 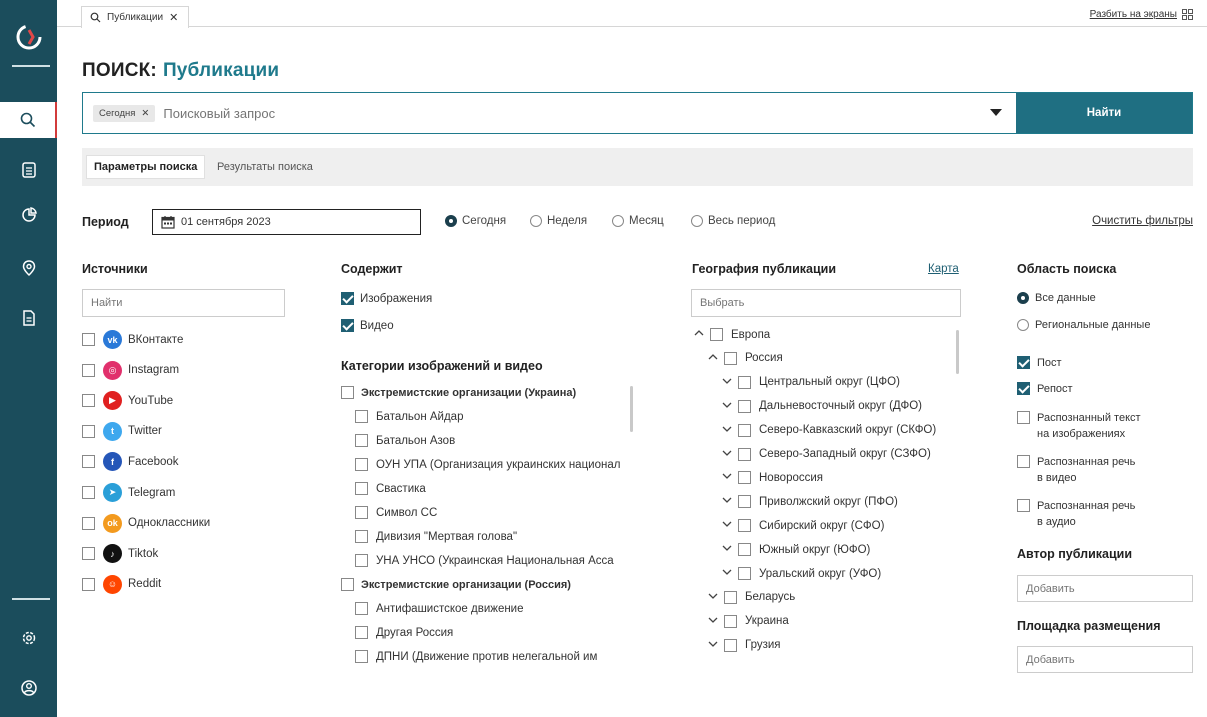 What do you see at coordinates (132, 339) in the screenshot?
I see `source-item: vk ВКонтакте` at bounding box center [132, 339].